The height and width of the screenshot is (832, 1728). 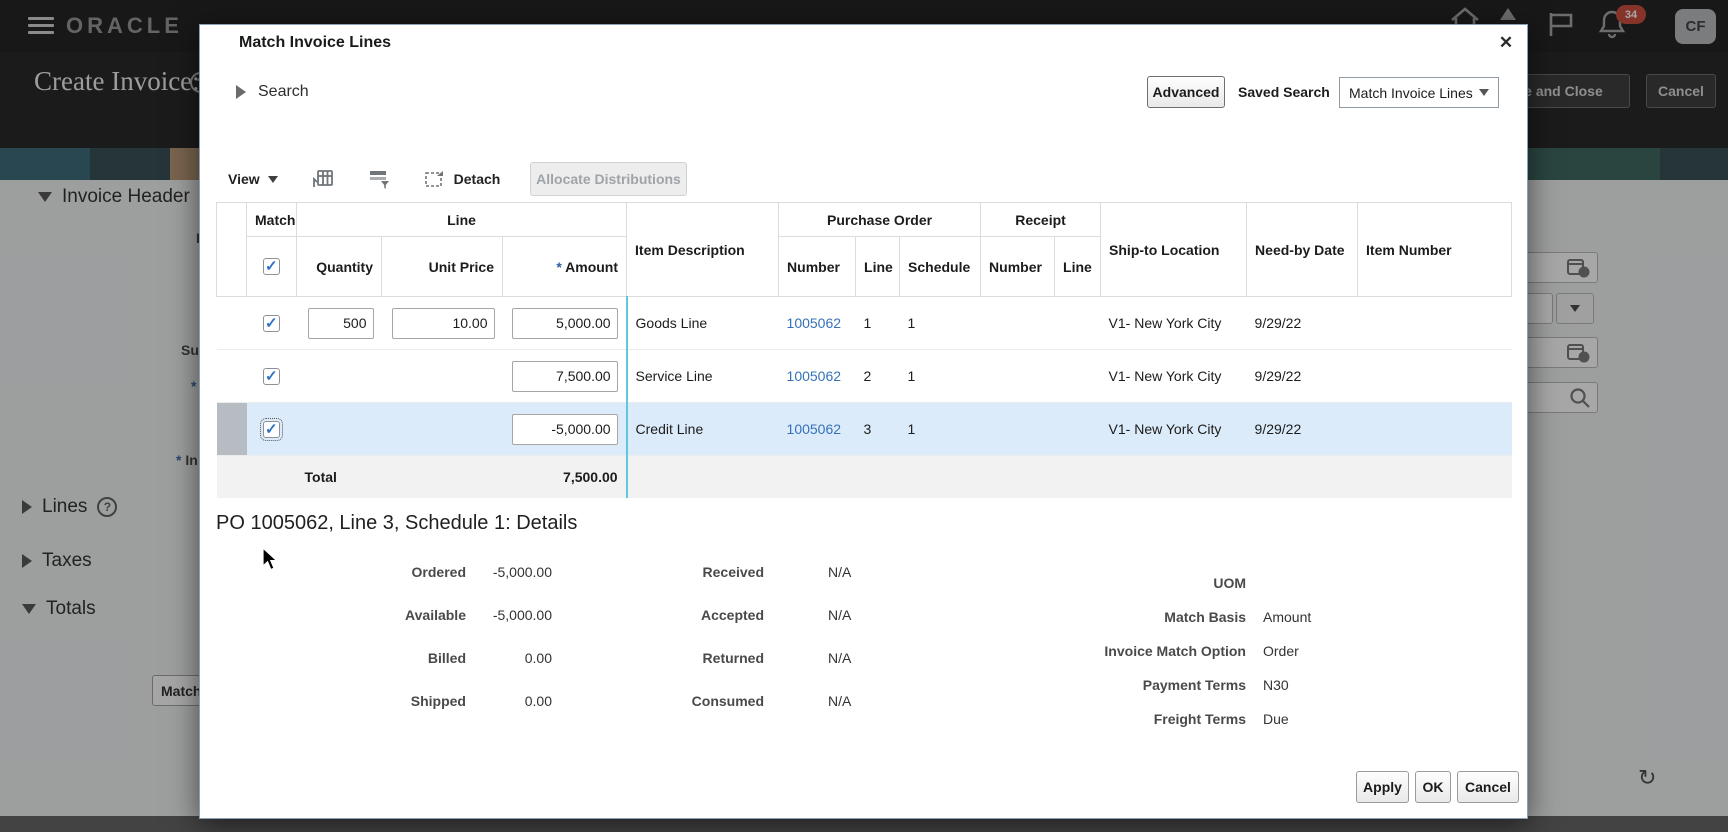 What do you see at coordinates (559, 266) in the screenshot?
I see `required-marker: *` at bounding box center [559, 266].